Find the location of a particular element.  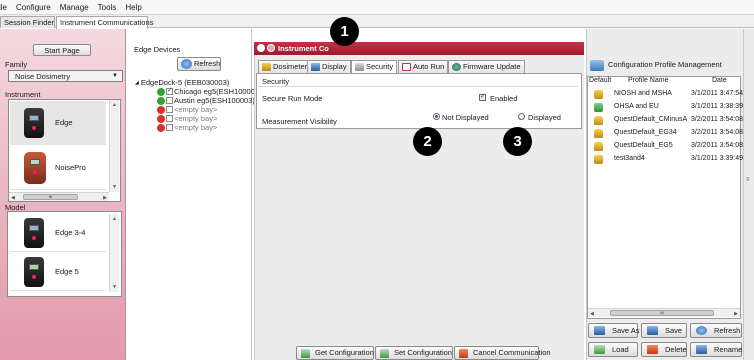

list-item-edge: Edge is located at coordinates (58, 123).